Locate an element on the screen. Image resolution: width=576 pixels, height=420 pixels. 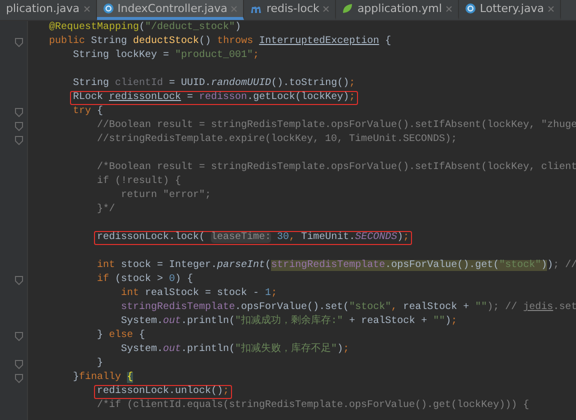
code-line: //Boolean result = stringRedisTemplate.opsForValue().setIfAbsent(lockKey, "zhuge is located at coordinates (336, 126).